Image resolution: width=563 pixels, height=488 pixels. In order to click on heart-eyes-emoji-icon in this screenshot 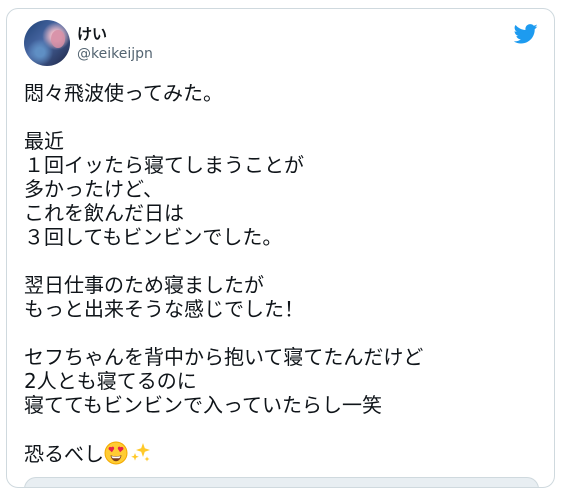, I will do `click(116, 453)`.